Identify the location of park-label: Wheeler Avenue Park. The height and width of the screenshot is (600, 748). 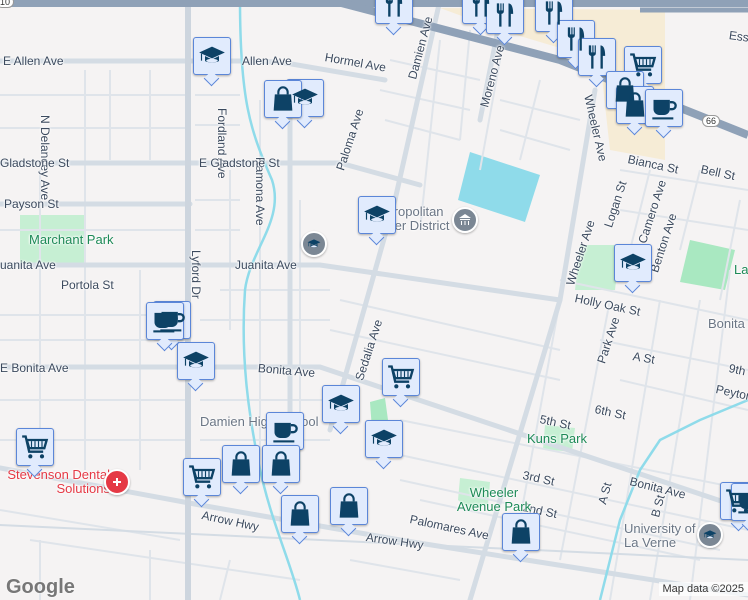
(494, 500).